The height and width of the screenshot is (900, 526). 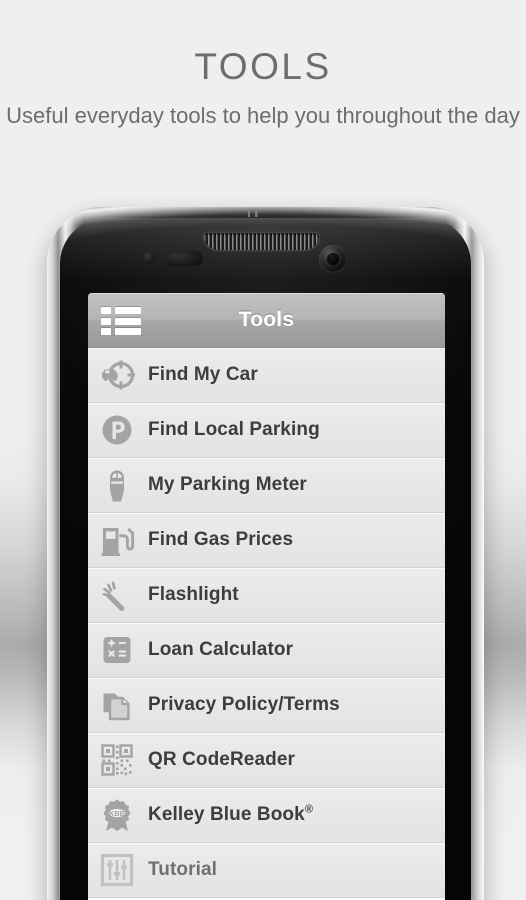 I want to click on list-item-label: Loan Calculator, so click(x=221, y=649).